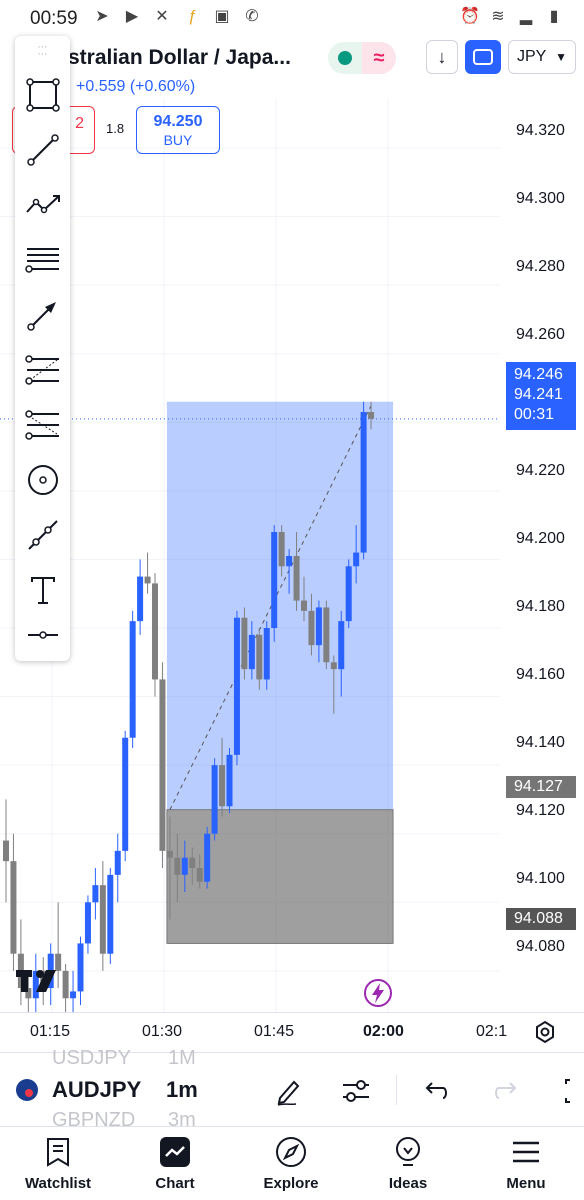 This screenshot has height=1200, width=584. What do you see at coordinates (540, 334) in the screenshot?
I see `price-label: 94.260` at bounding box center [540, 334].